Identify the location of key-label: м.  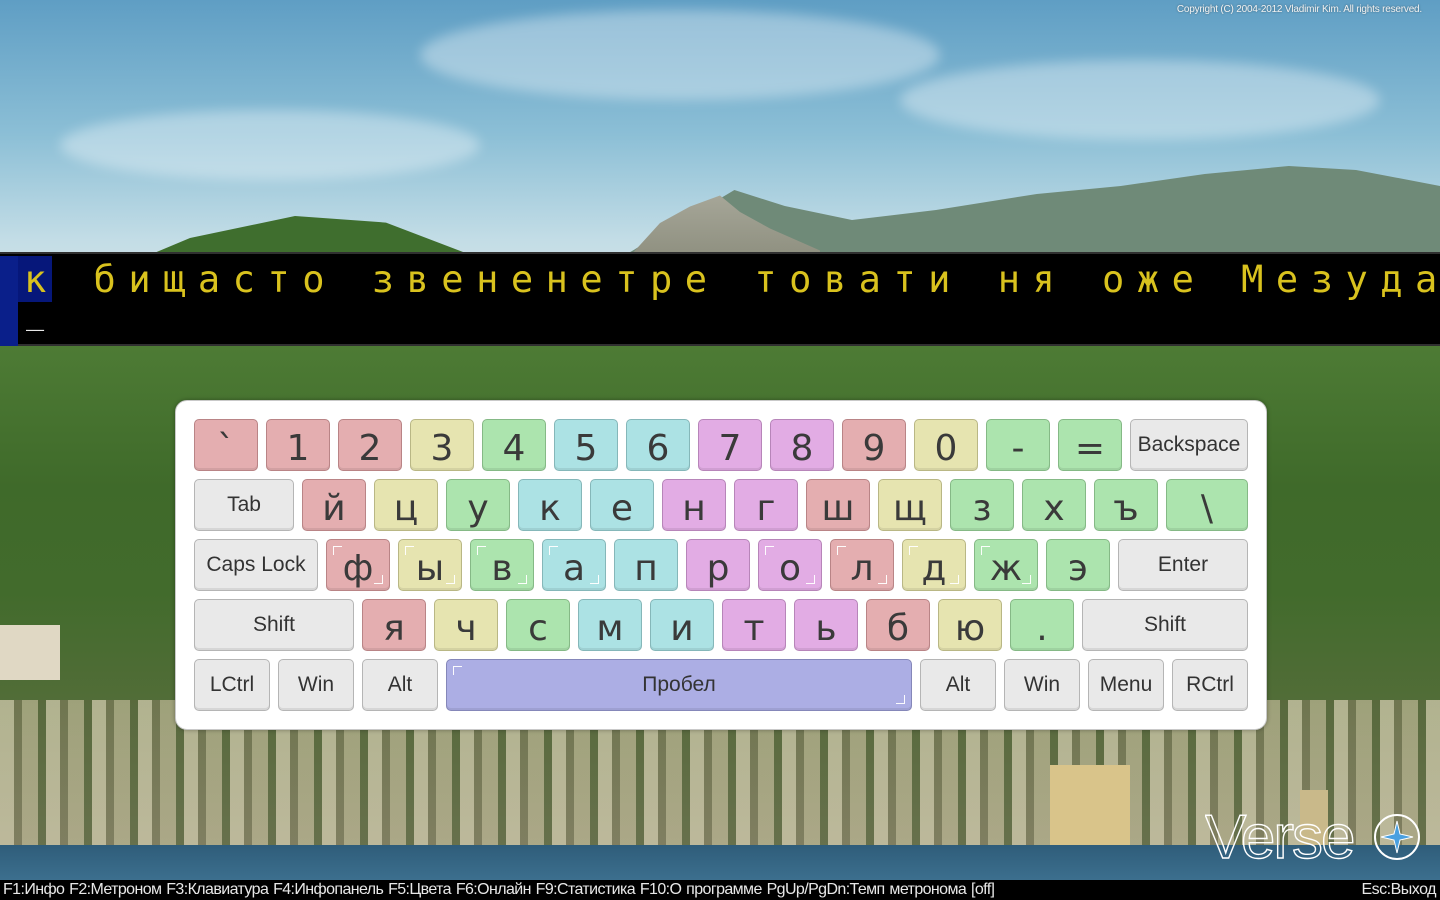
(610, 628).